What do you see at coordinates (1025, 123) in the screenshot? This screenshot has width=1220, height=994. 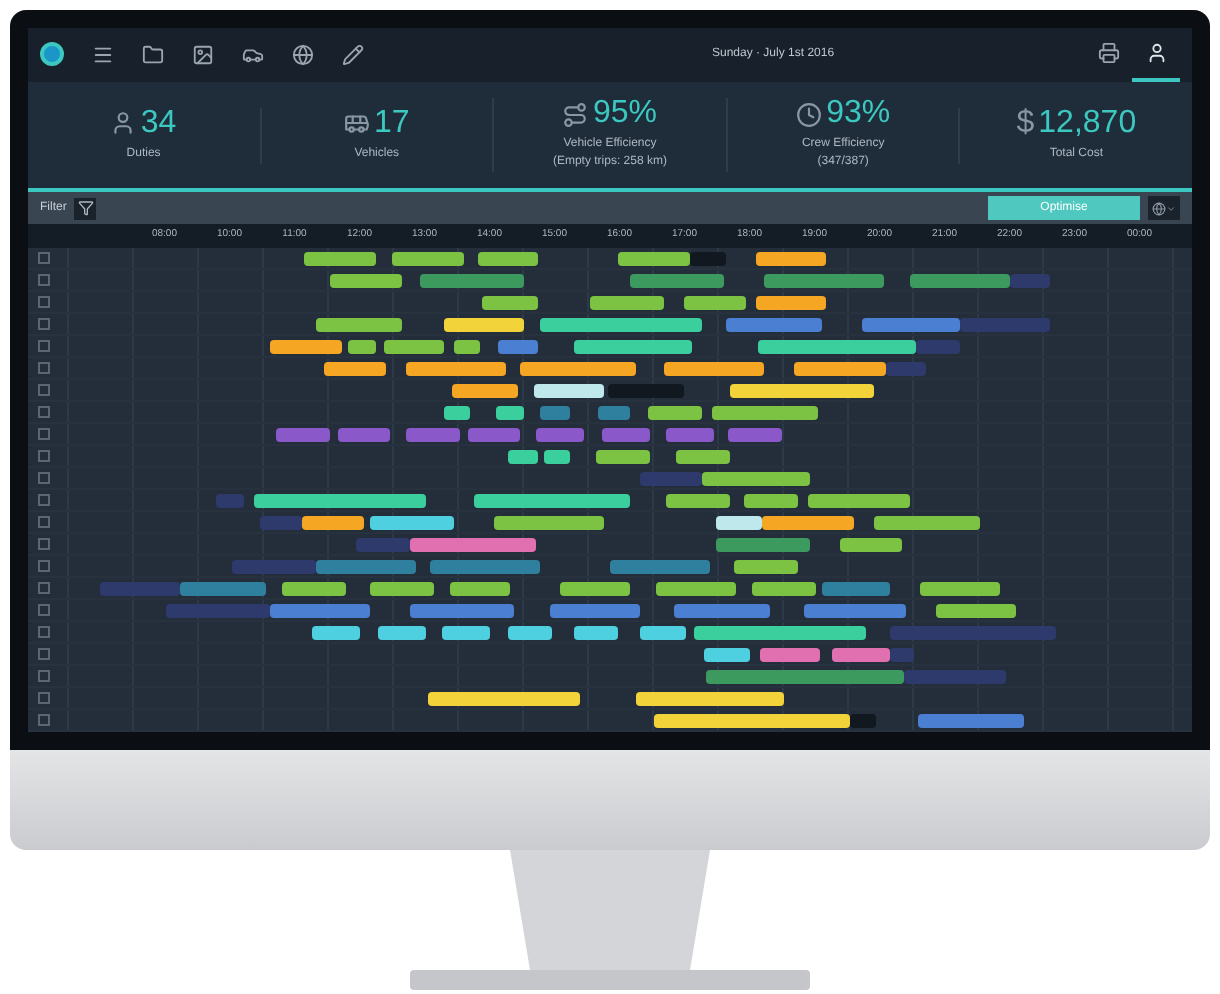 I see `currency-sign: $` at bounding box center [1025, 123].